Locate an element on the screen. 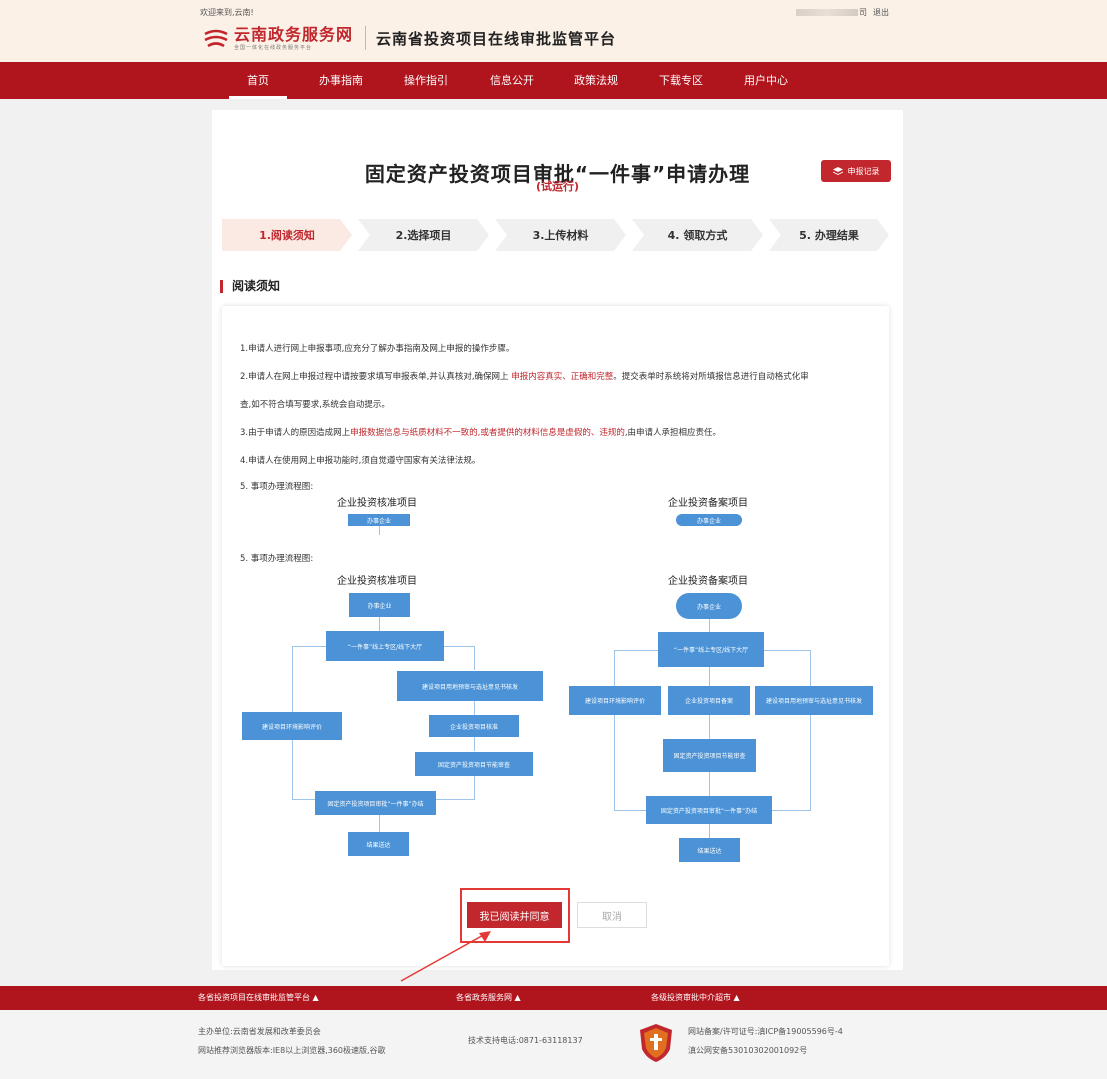 Image resolution: width=1107 pixels, height=1079 pixels. step-result: 5. 办理结果 is located at coordinates (829, 235).